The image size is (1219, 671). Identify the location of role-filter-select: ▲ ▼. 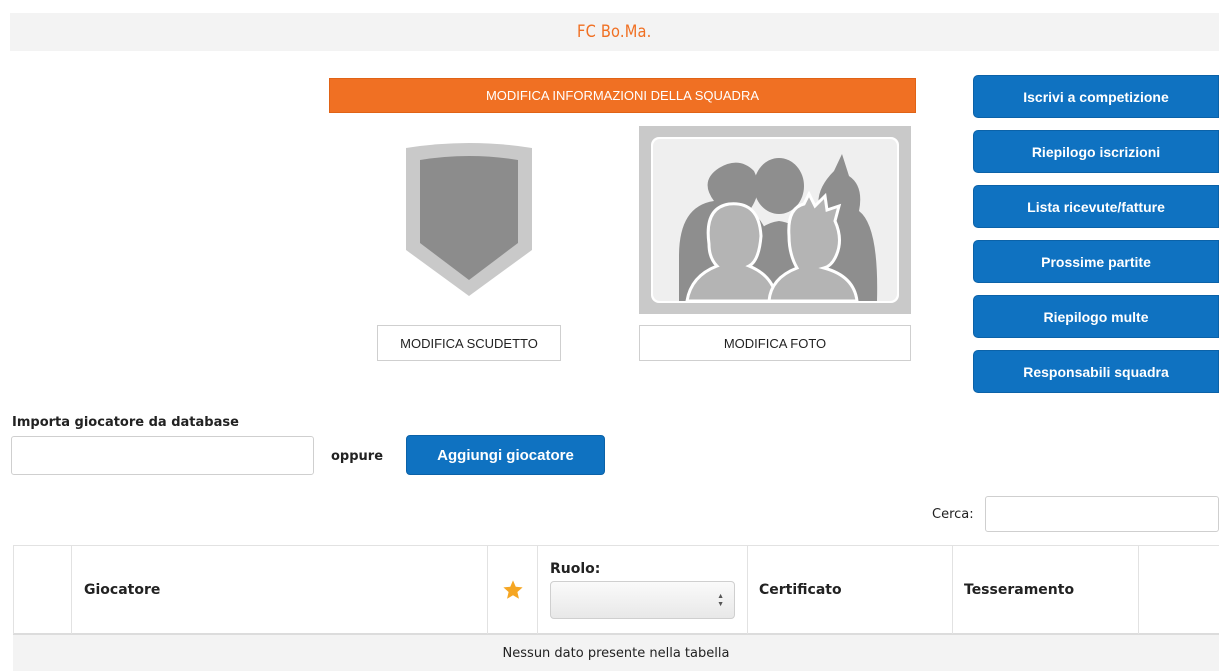
(642, 600).